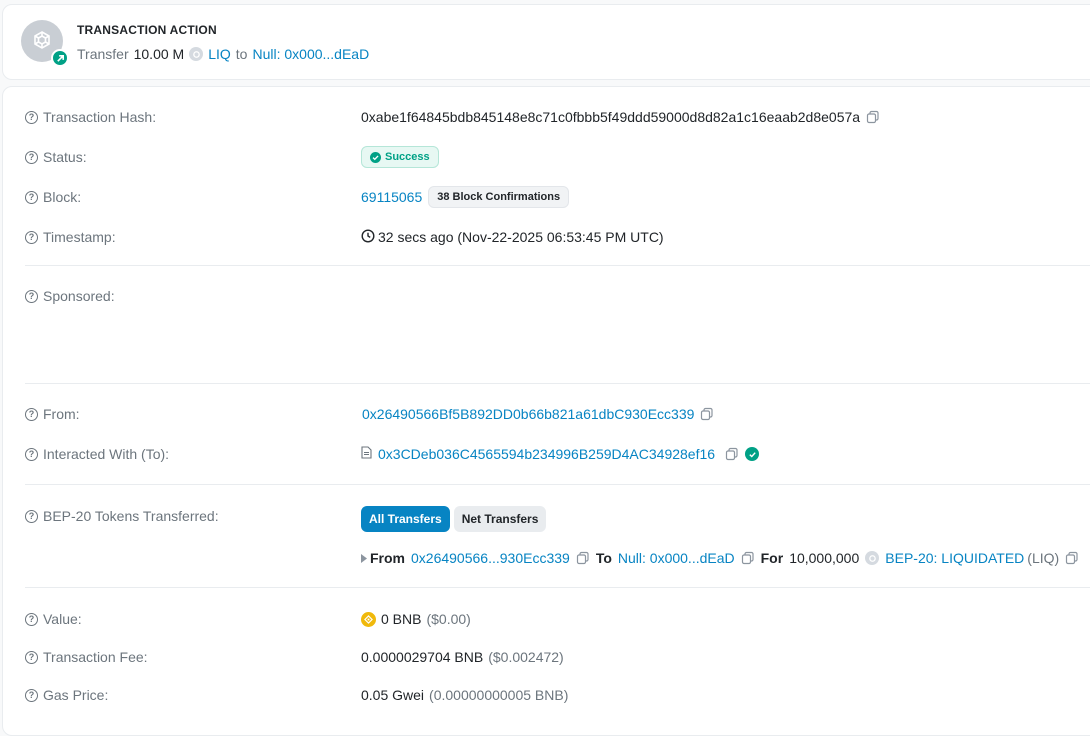 This screenshot has width=1090, height=736. I want to click on transfer-to-label: To, so click(603, 558).